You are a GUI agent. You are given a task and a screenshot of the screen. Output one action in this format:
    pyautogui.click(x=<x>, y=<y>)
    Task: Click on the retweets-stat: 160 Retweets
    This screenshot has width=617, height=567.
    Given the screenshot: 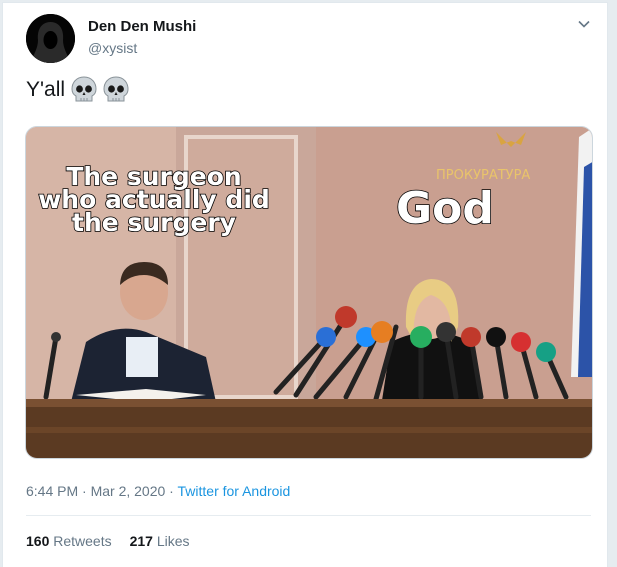 What is the action you would take?
    pyautogui.click(x=69, y=541)
    